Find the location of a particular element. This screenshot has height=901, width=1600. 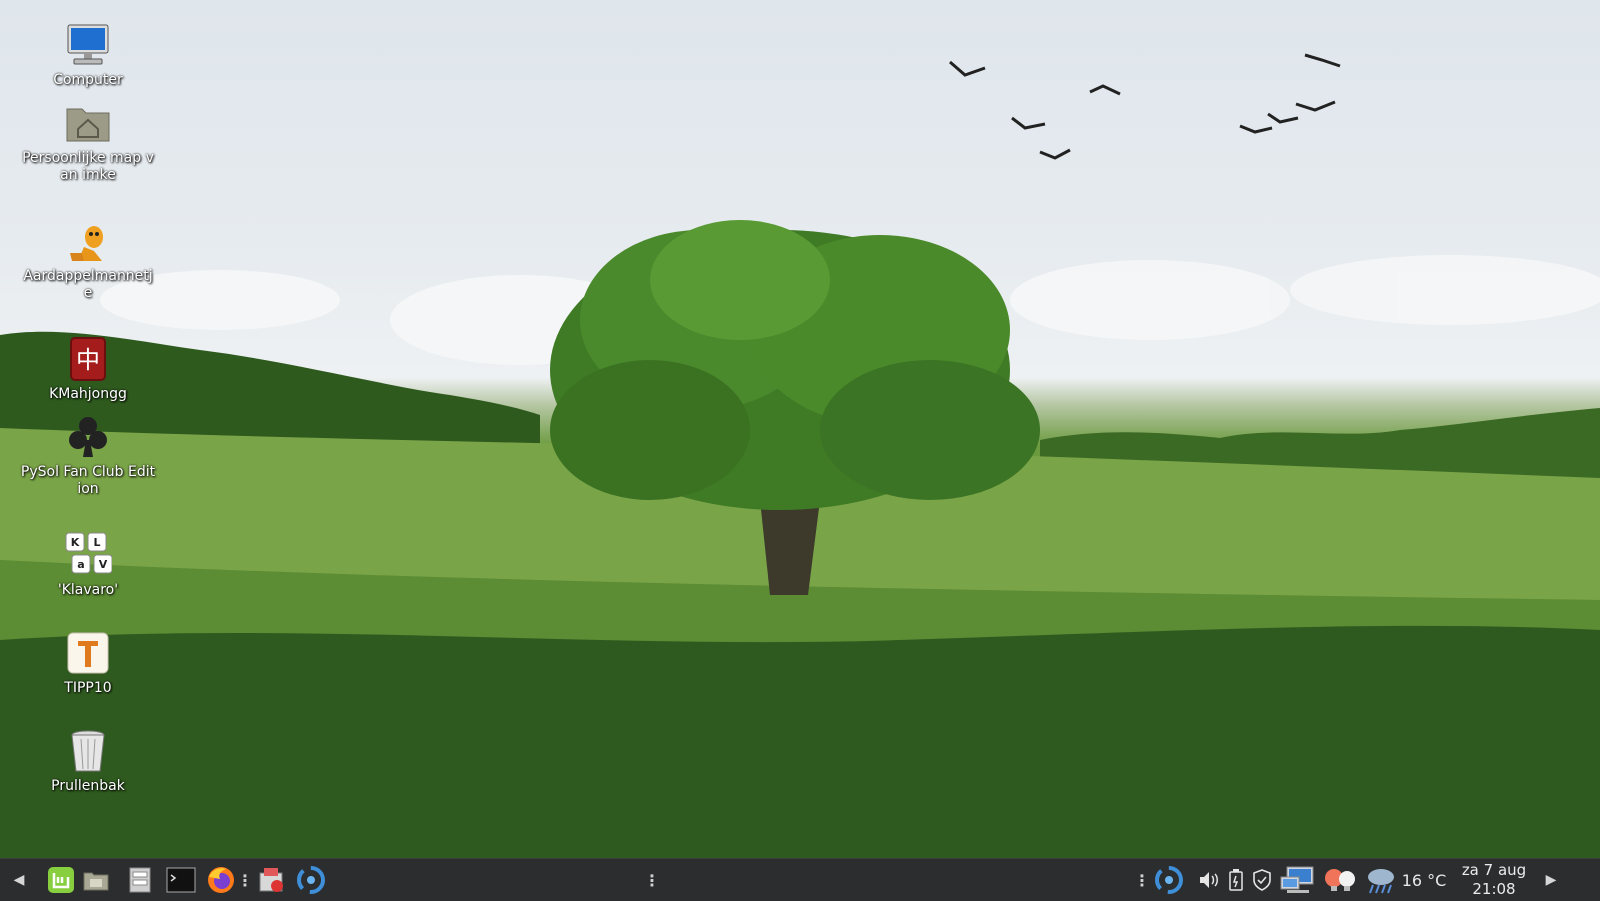

panel-center-handle: ⋮ is located at coordinates (652, 880).